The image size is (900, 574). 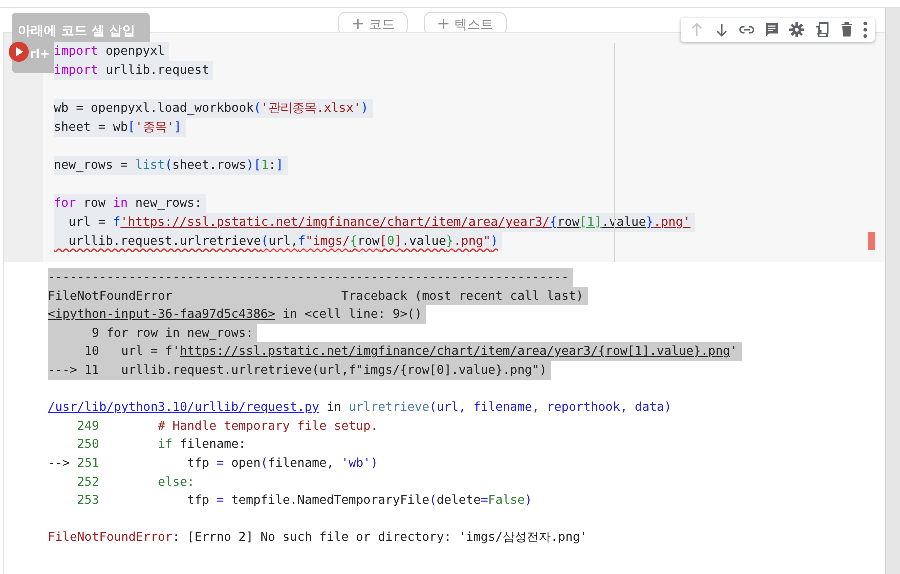 What do you see at coordinates (304, 501) in the screenshot?
I see `output-line: 253 tfp = tempfile.NamedTemporaryFile(delete=False)` at bounding box center [304, 501].